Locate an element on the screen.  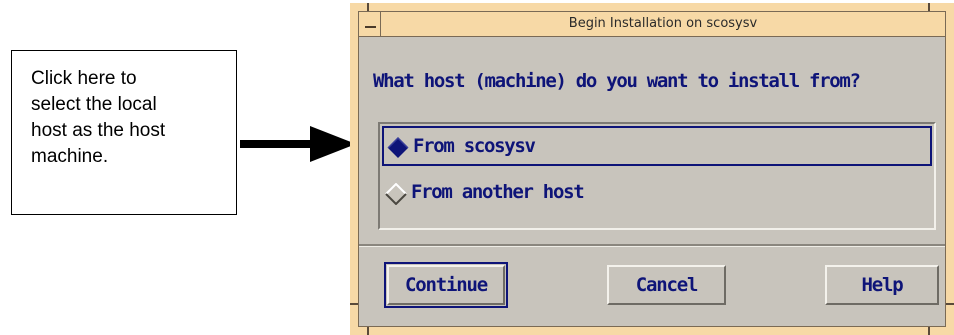
callout-line-2: select the local is located at coordinates (94, 104).